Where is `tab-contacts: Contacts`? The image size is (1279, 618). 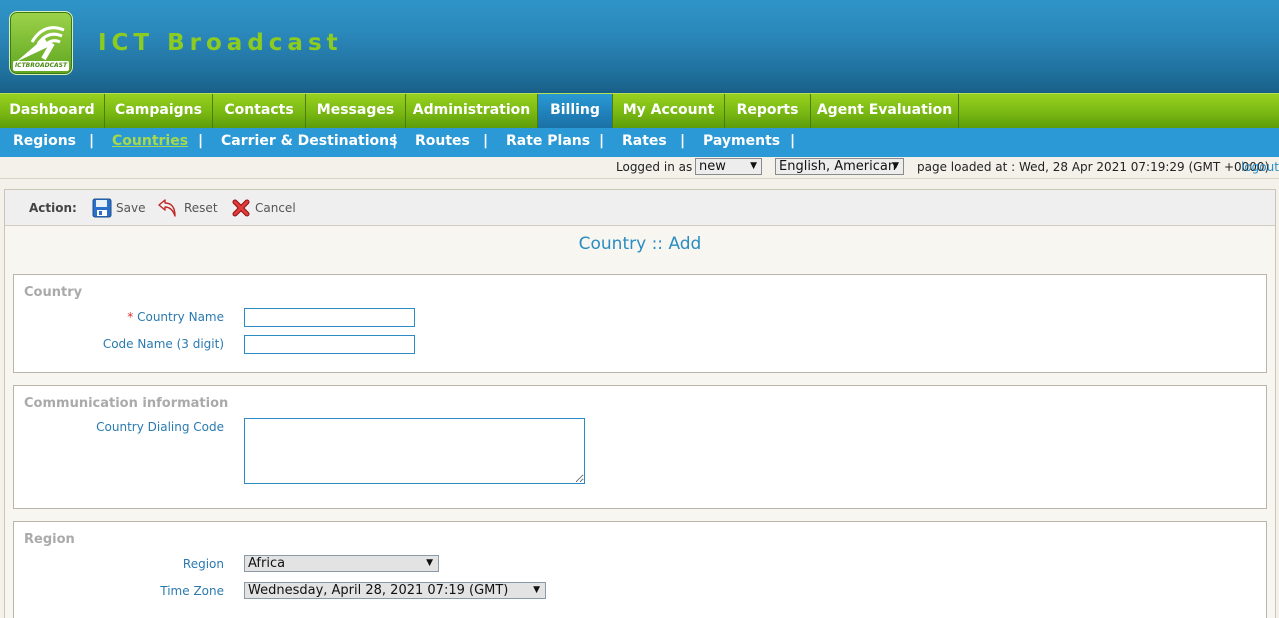 tab-contacts: Contacts is located at coordinates (259, 111).